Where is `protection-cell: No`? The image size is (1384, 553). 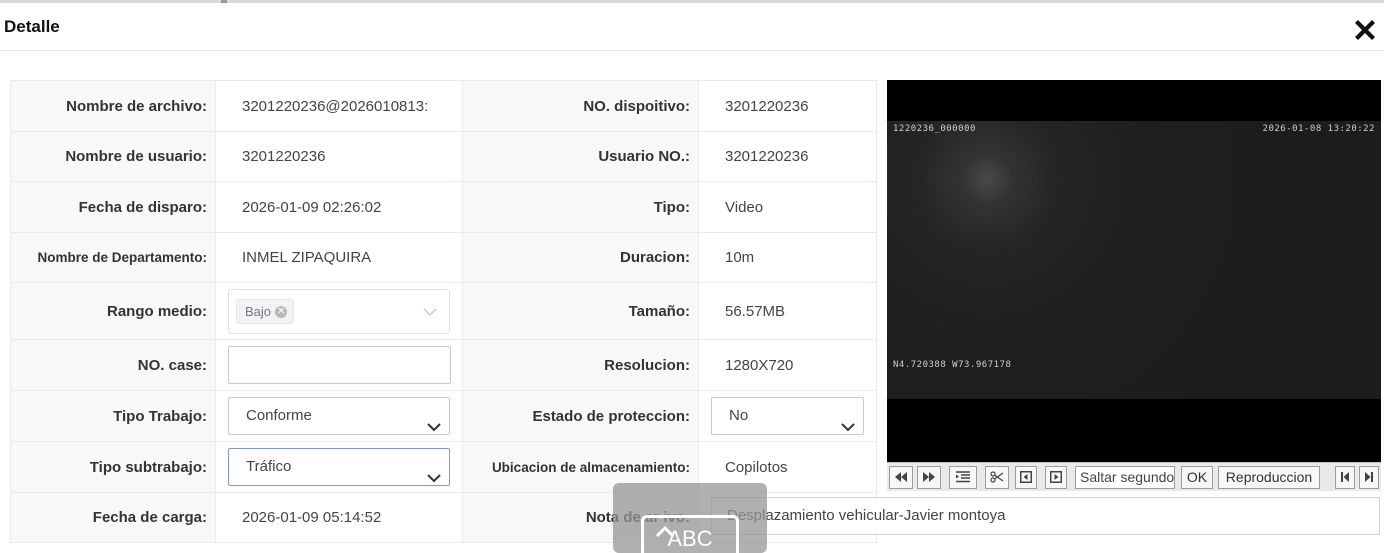
protection-cell: No is located at coordinates (787, 416).